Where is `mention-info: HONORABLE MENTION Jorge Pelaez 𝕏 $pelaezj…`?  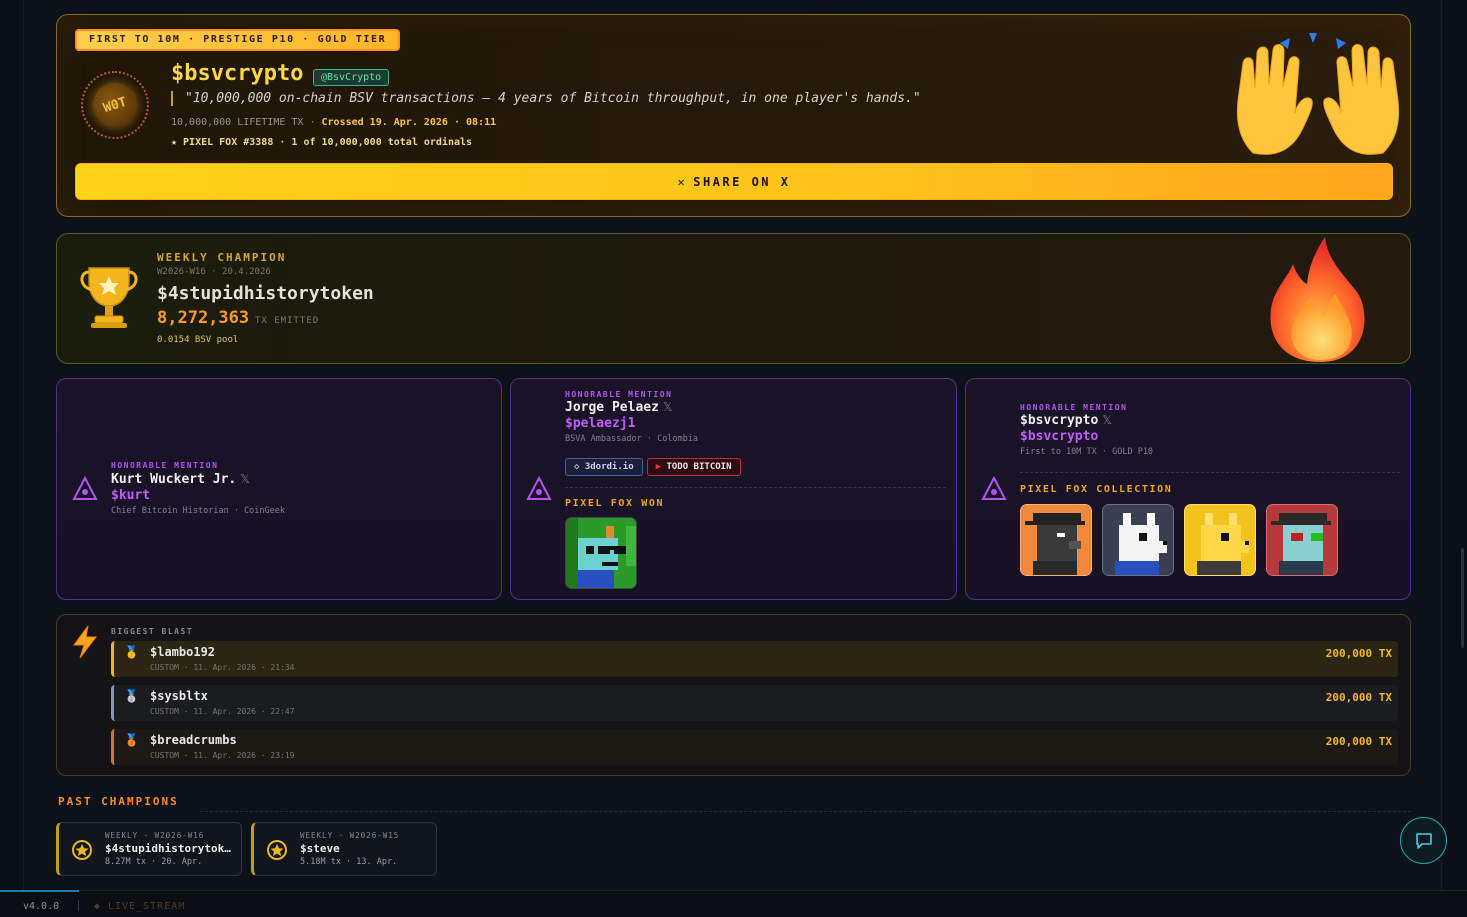 mention-info: HONORABLE MENTION Jorge Pelaez 𝕏 $pelaezj… is located at coordinates (655, 433).